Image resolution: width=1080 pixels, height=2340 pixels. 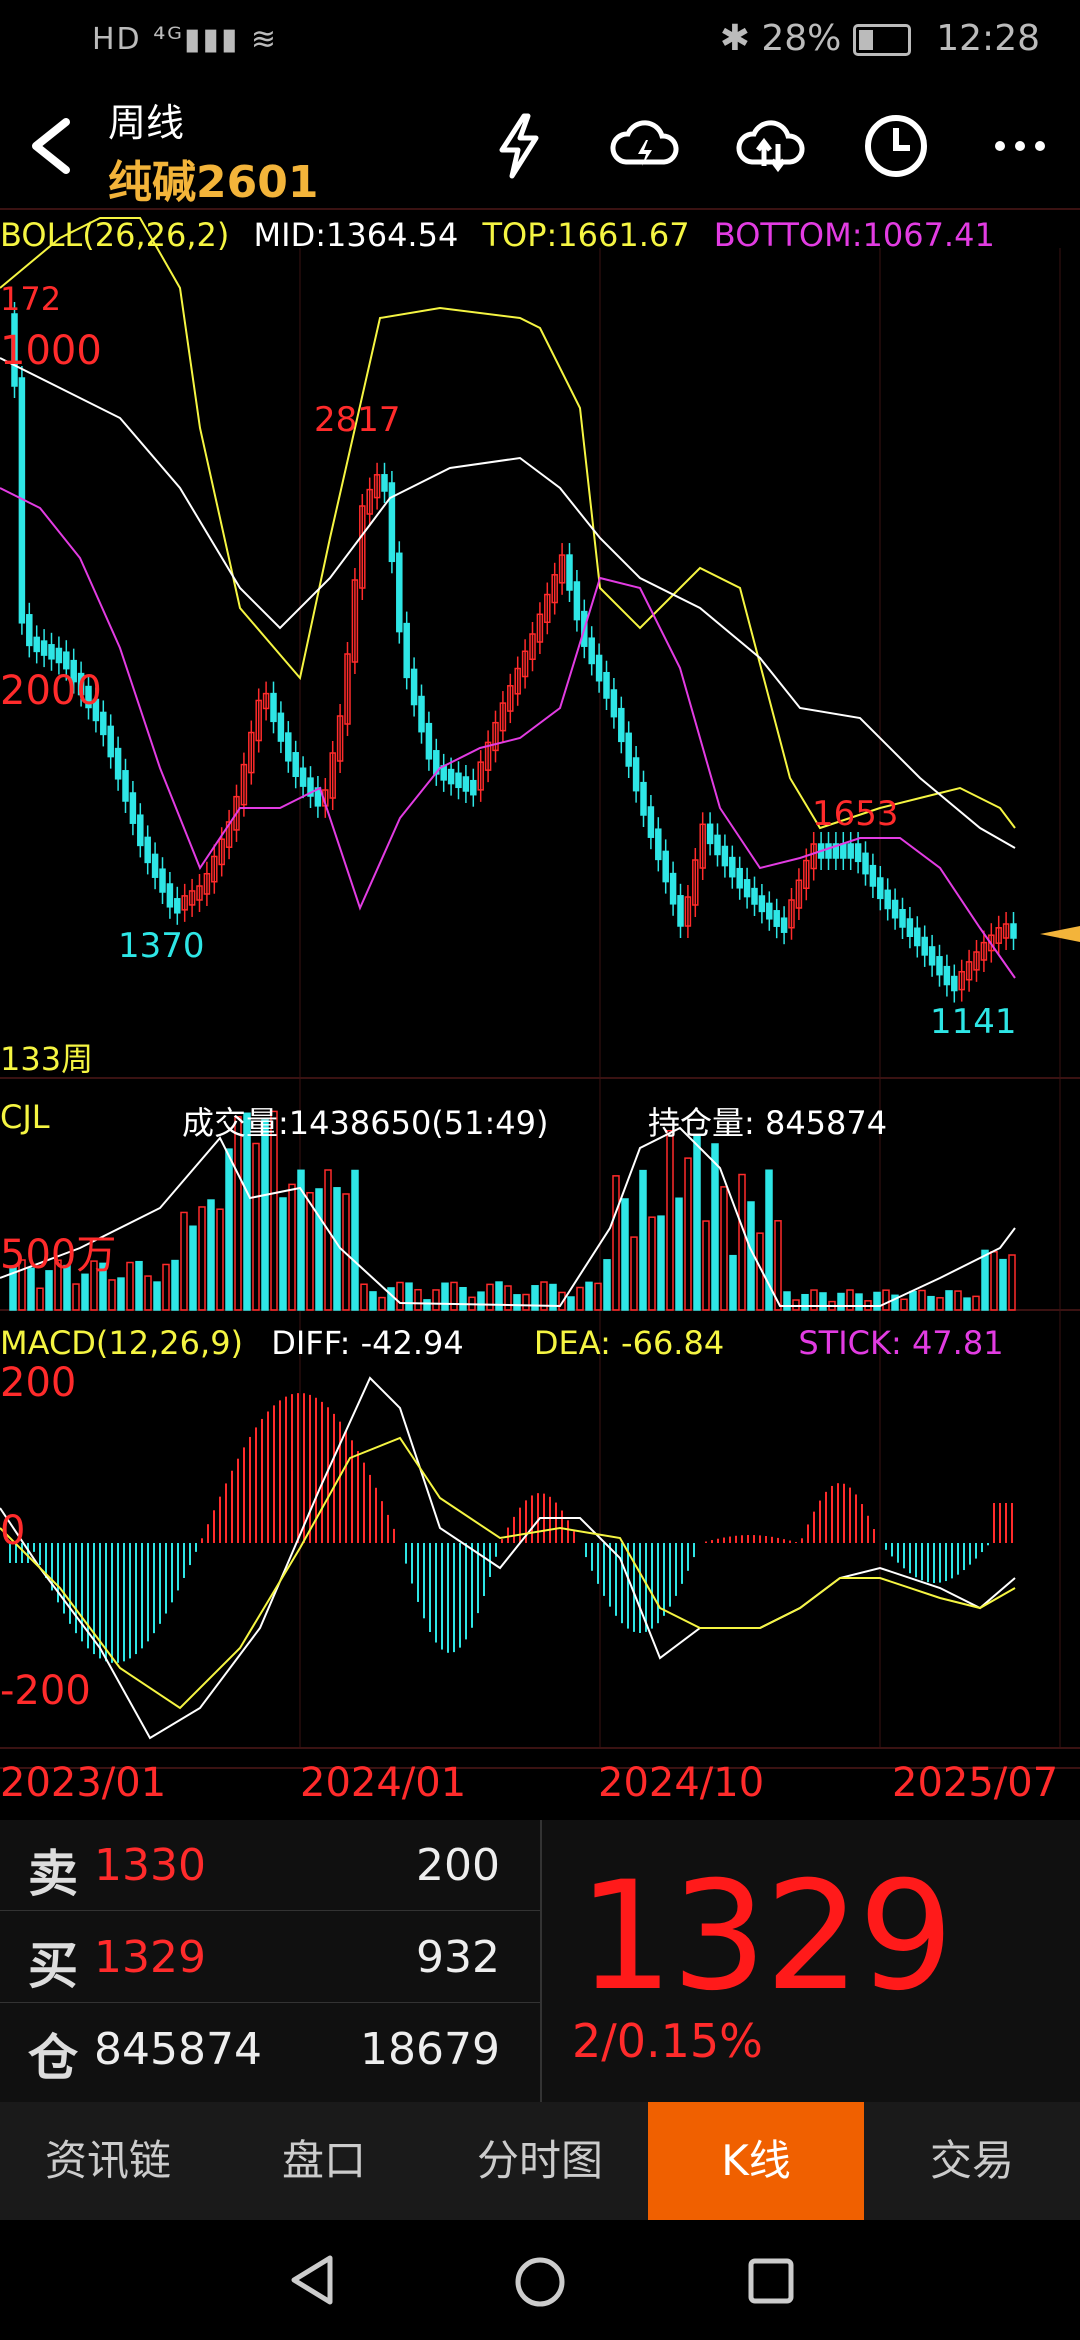 I want to click on volume-ma-line, so click(x=508, y=1217).